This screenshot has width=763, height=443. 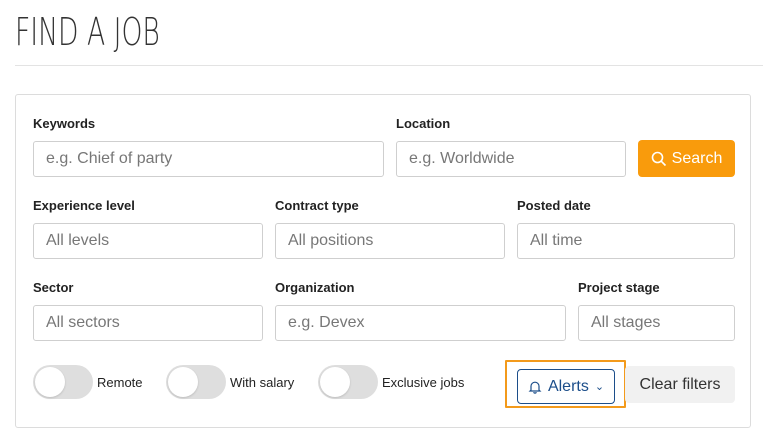 What do you see at coordinates (423, 382) in the screenshot?
I see `exclusive-jobs-toggle-label: Exclusive jobs` at bounding box center [423, 382].